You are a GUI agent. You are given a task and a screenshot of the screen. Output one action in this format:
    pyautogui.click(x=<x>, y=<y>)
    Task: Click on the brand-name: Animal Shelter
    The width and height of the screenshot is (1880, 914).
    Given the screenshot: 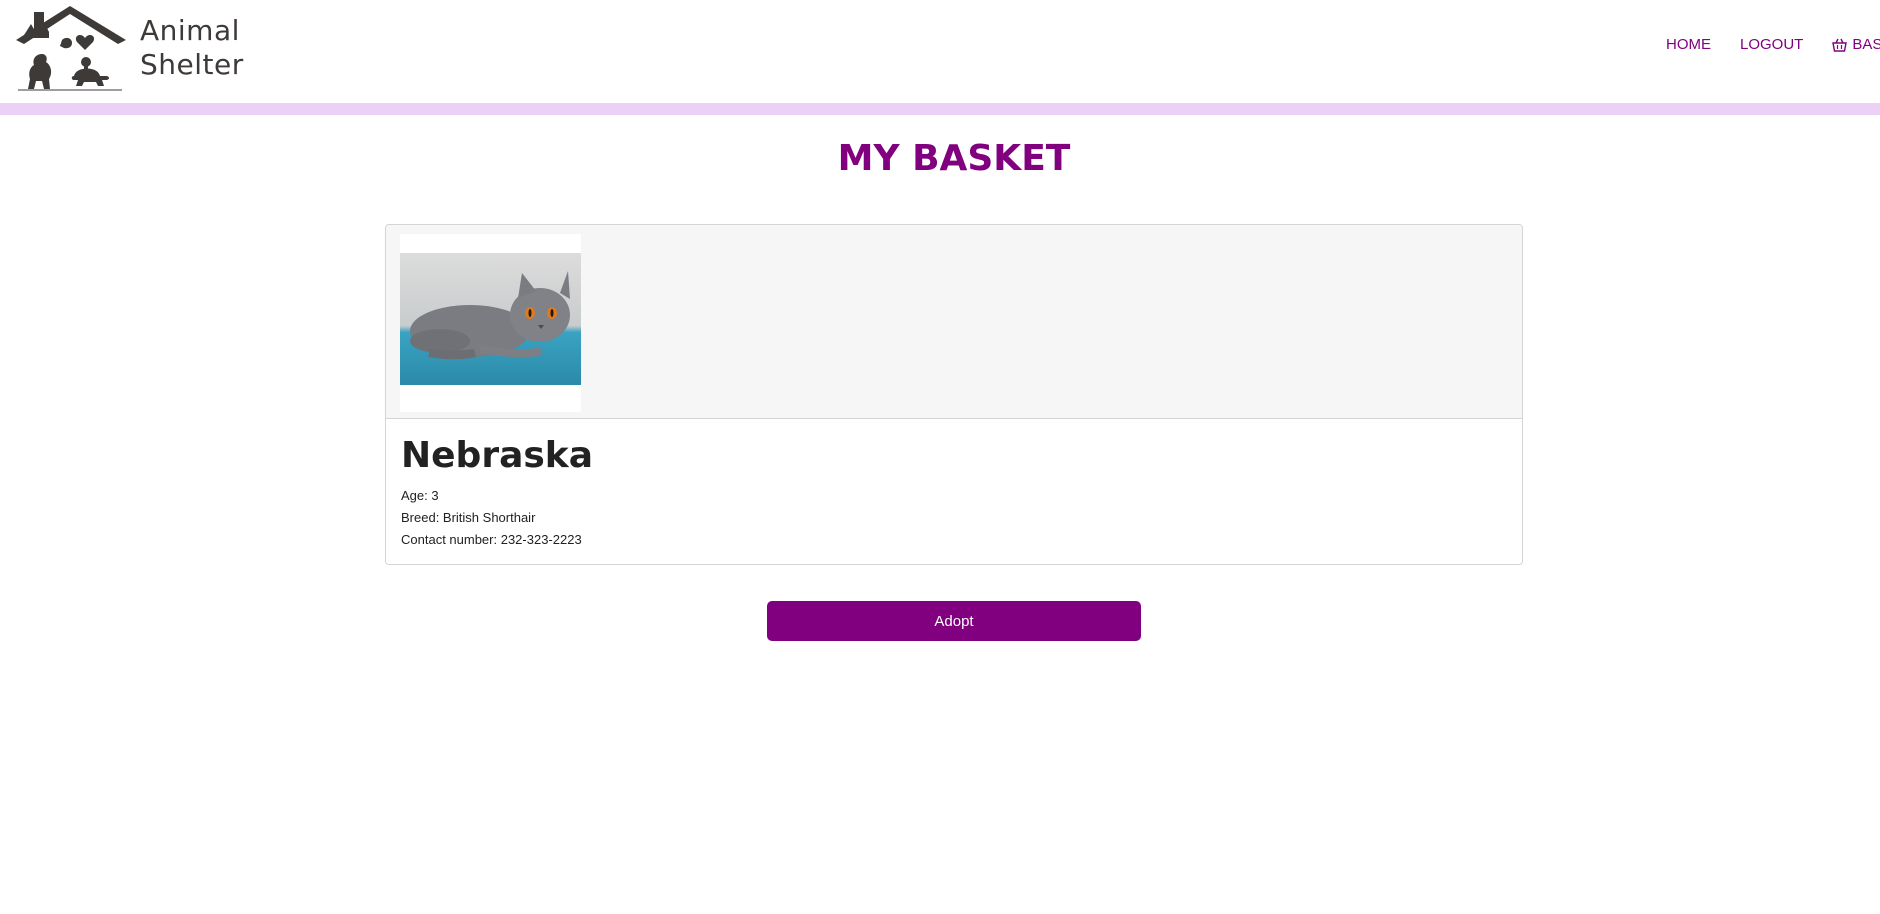 What is the action you would take?
    pyautogui.click(x=192, y=48)
    